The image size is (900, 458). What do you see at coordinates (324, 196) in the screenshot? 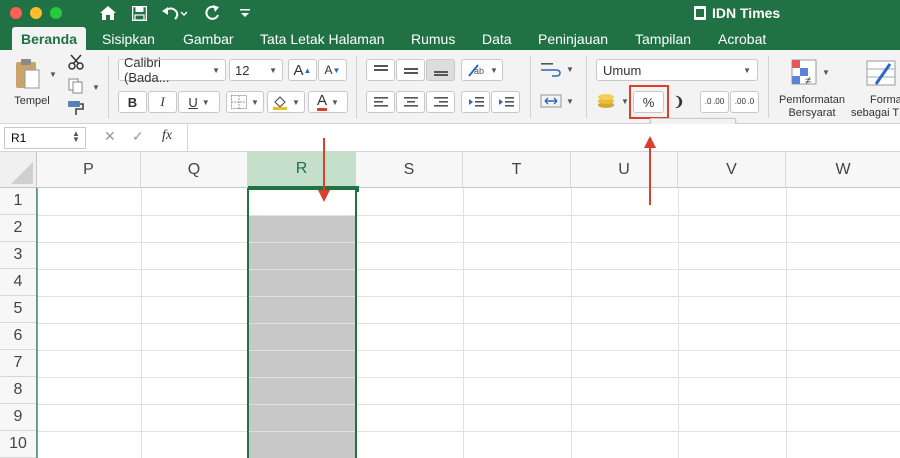
I see `arrow-down-head` at bounding box center [324, 196].